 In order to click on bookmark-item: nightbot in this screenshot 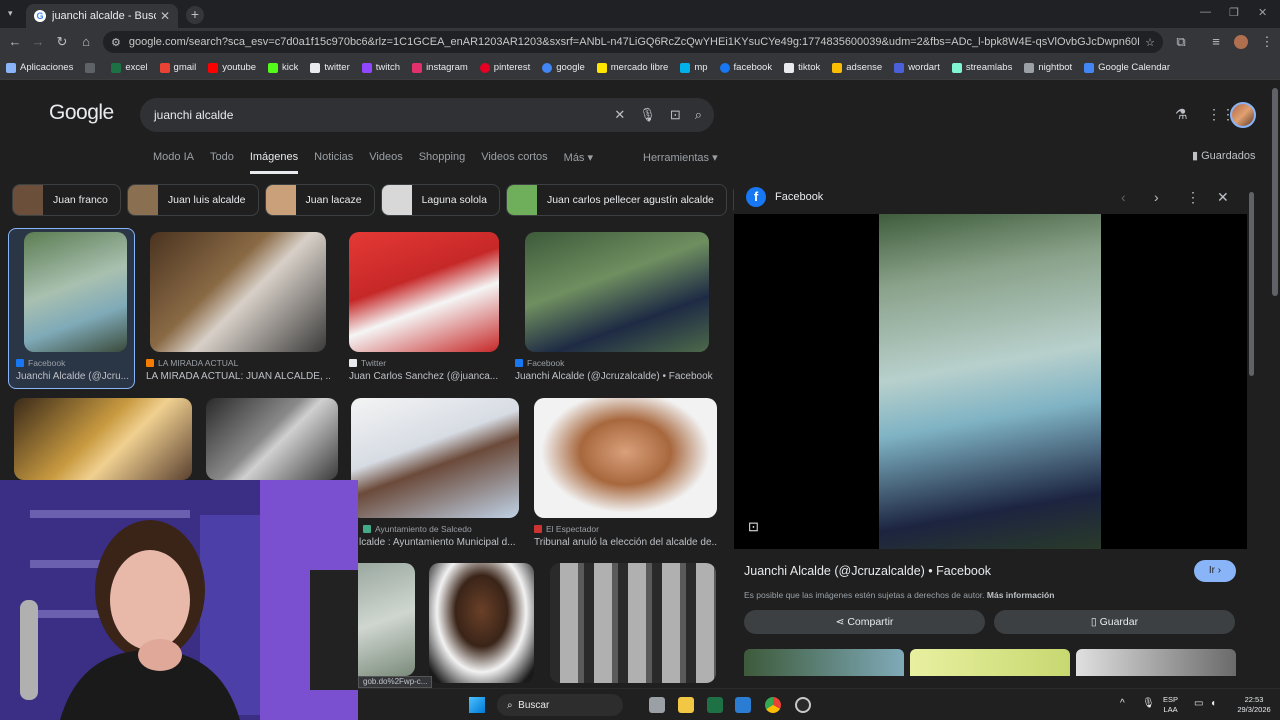, I will do `click(1048, 67)`.